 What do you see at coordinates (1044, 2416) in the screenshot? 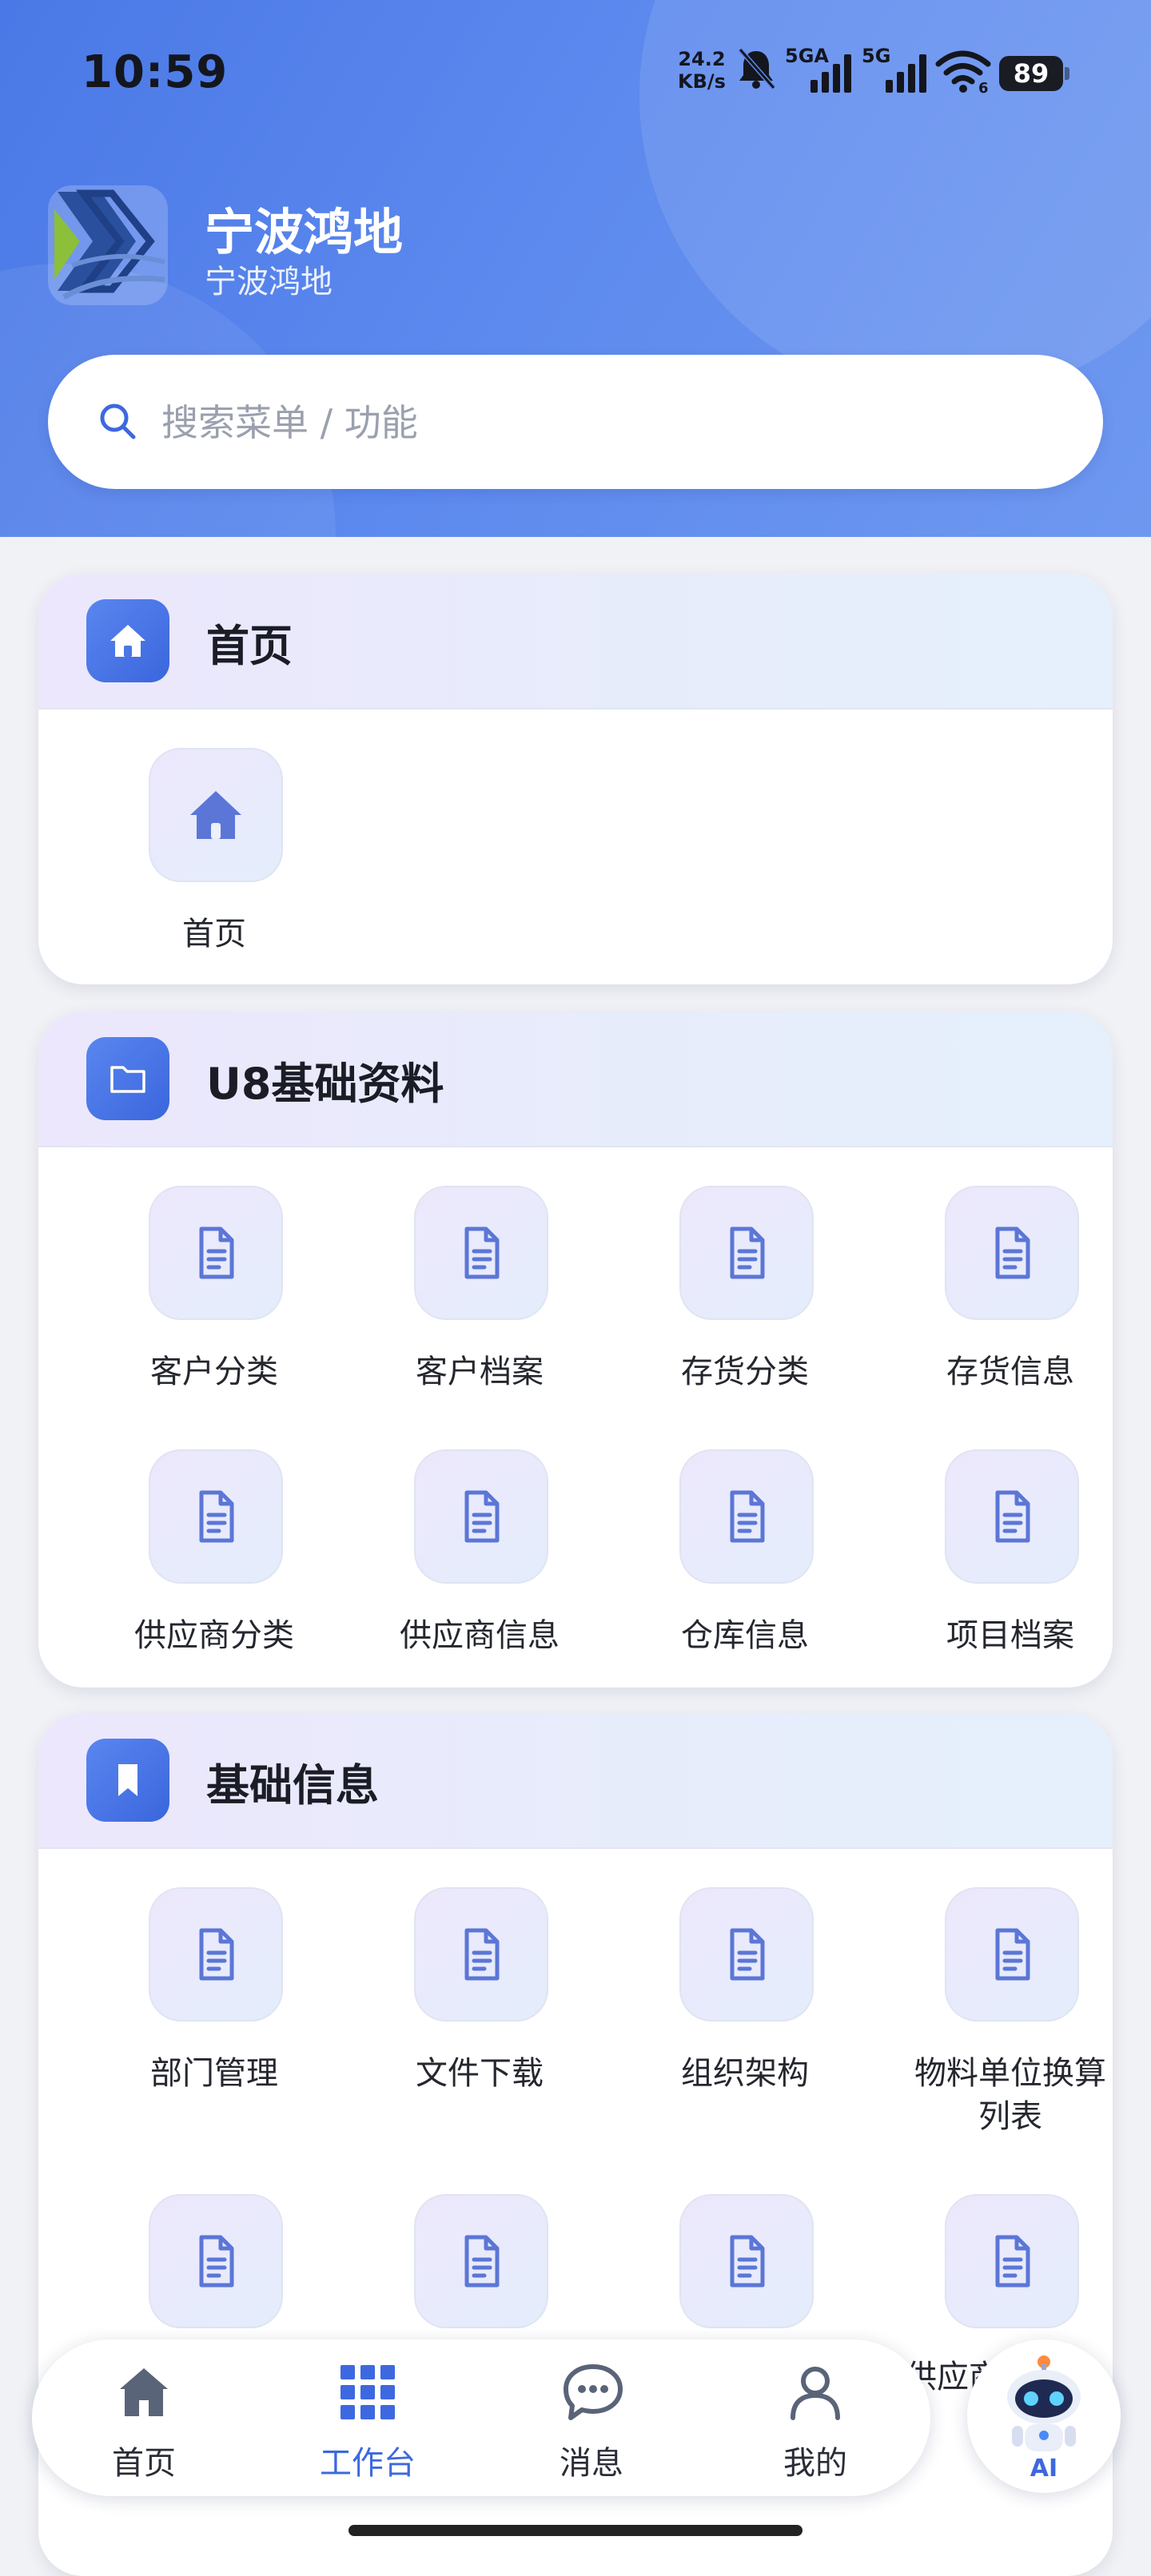
I see `ai-assistant-button: AI` at bounding box center [1044, 2416].